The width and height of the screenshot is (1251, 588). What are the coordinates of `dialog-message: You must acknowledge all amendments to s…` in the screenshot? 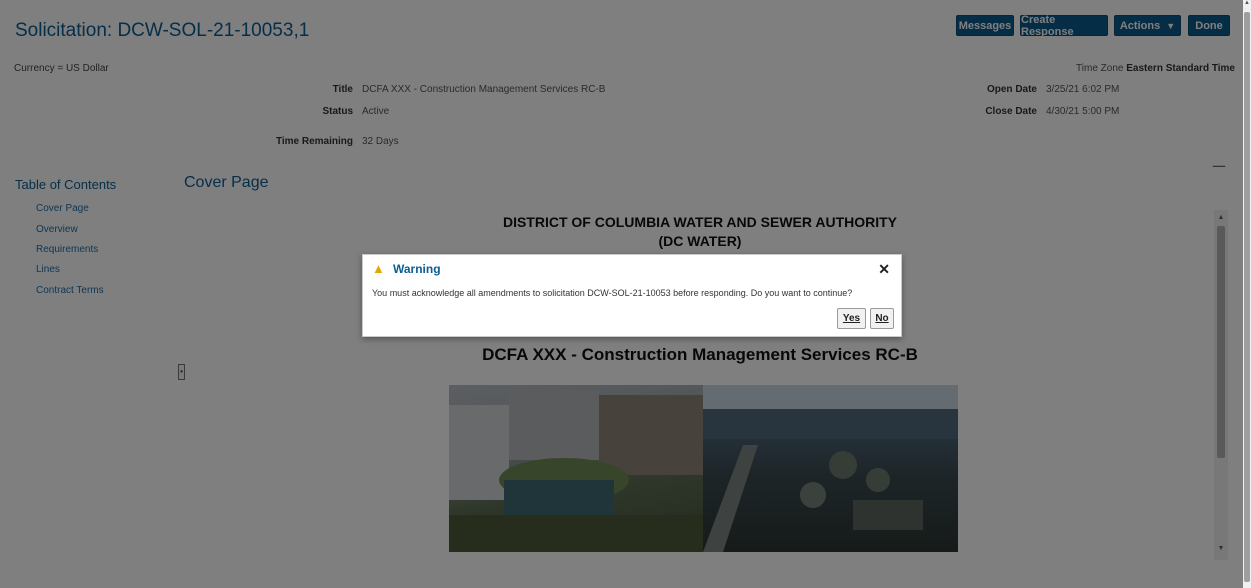 It's located at (612, 293).